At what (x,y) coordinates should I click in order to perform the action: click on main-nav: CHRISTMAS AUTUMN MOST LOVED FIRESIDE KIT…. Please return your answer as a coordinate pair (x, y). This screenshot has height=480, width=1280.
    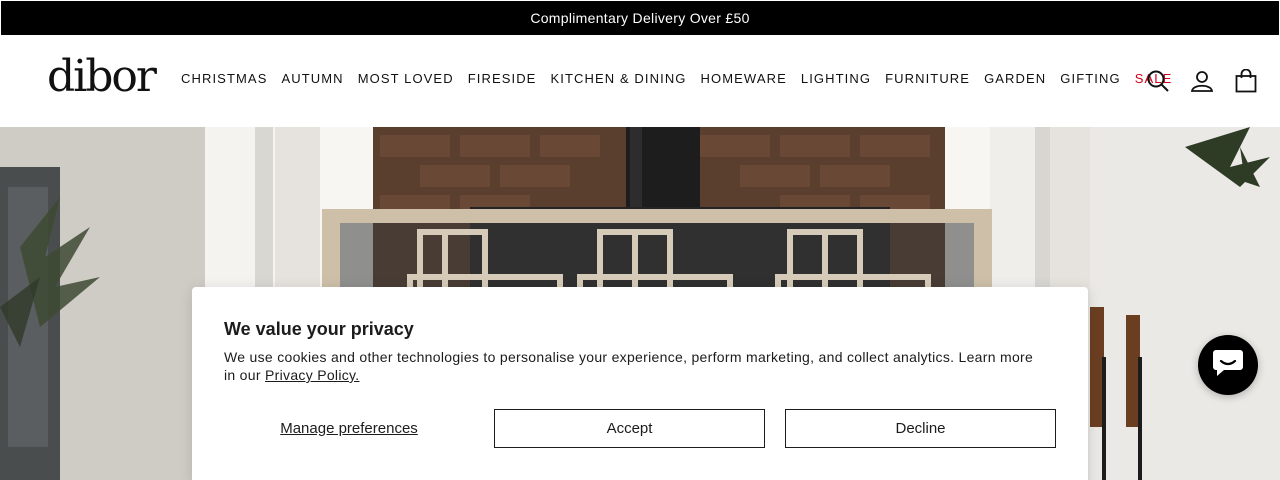
    Looking at the image, I should click on (676, 78).